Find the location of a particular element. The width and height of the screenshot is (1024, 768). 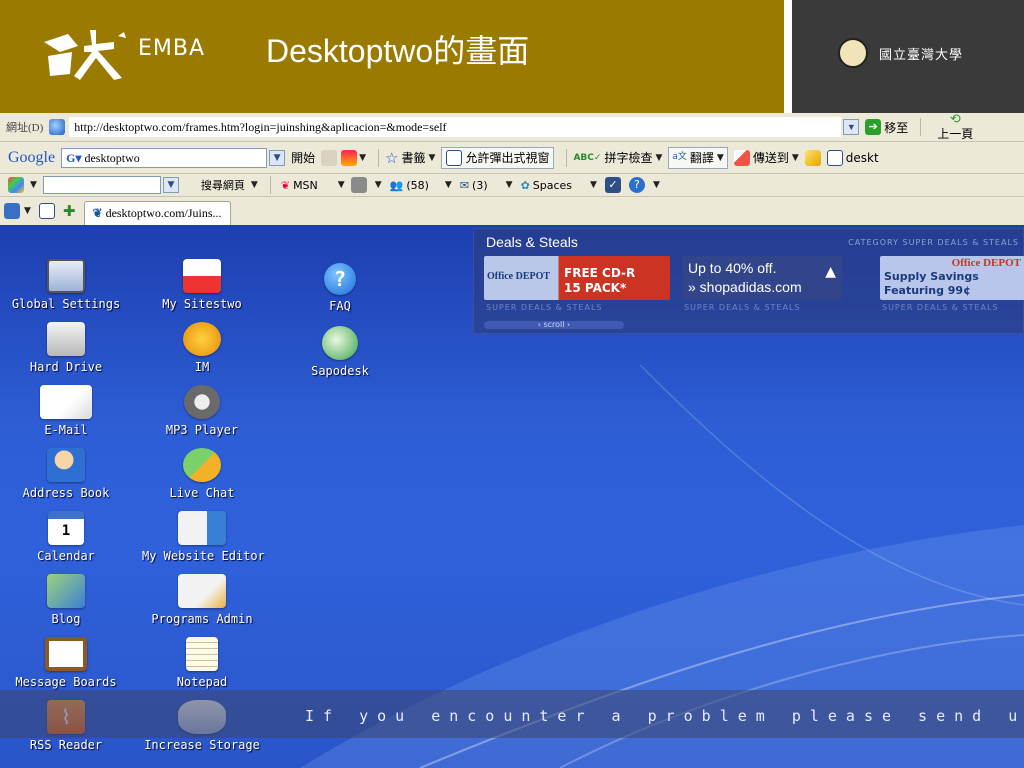

desktop-icon-programs-admin: Programs Admin is located at coordinates (202, 600).